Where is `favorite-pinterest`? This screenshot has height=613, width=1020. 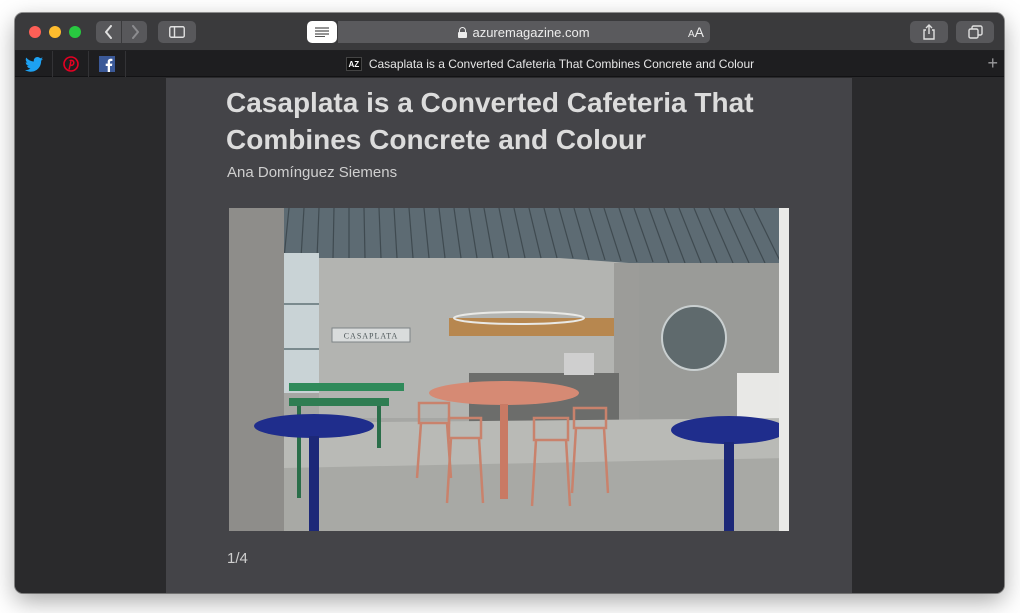 favorite-pinterest is located at coordinates (71, 64).